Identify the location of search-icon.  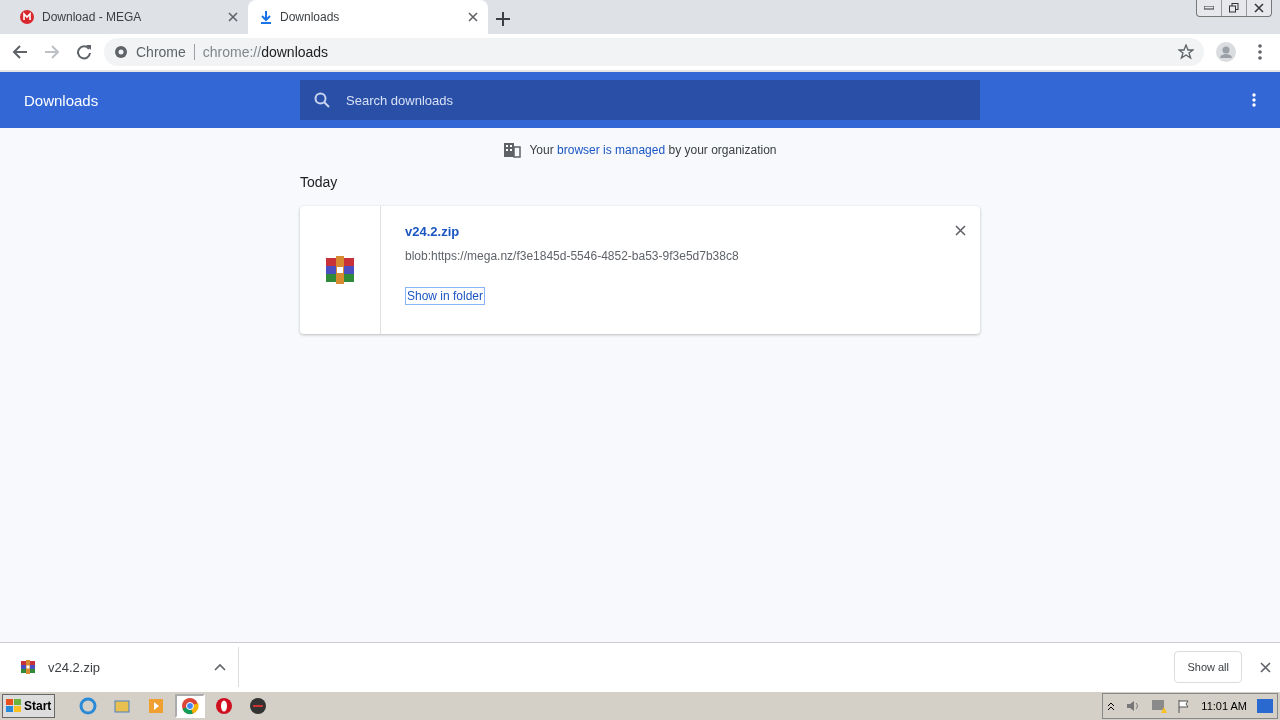
(322, 100).